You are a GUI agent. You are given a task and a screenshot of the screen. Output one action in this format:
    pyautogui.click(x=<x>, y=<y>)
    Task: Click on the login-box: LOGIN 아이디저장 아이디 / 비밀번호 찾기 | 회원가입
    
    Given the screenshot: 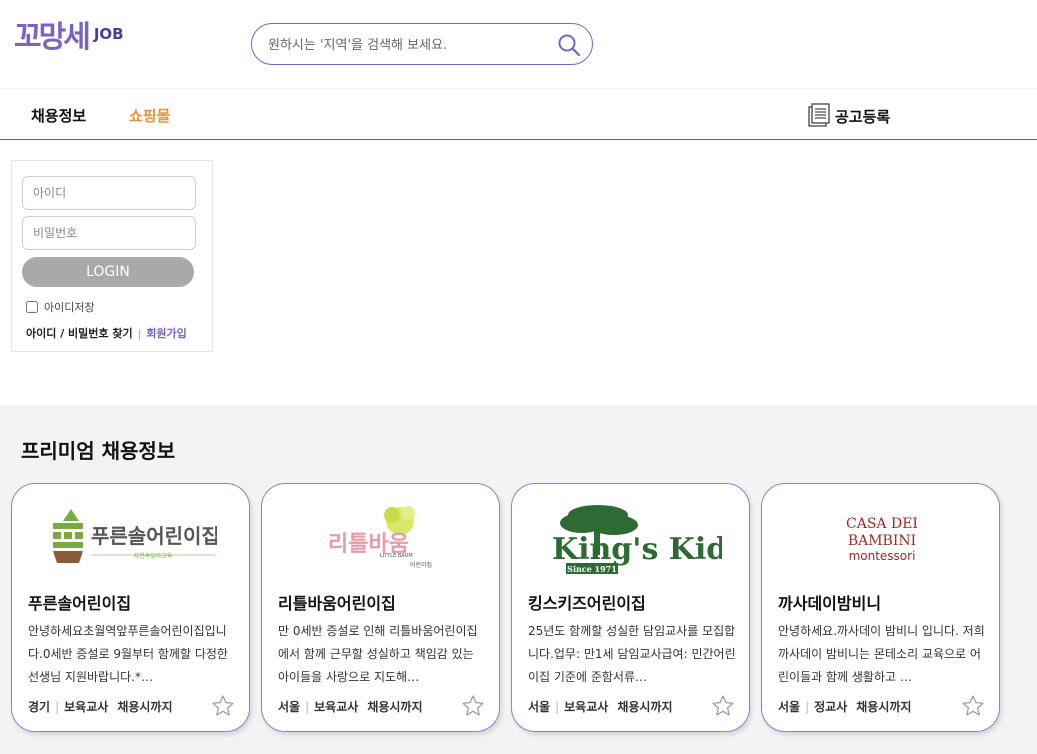 What is the action you would take?
    pyautogui.click(x=112, y=256)
    